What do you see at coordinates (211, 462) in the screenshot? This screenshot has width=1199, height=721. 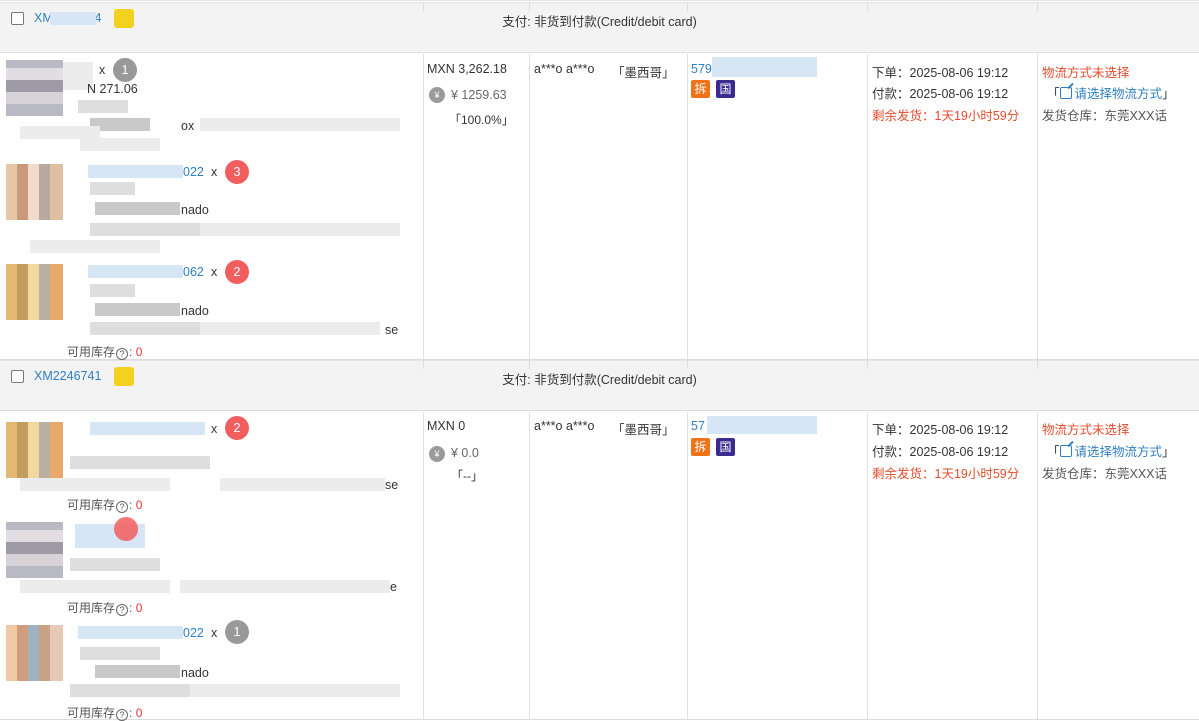 I see `product-item: x 2 se 可用库存?: 0` at bounding box center [211, 462].